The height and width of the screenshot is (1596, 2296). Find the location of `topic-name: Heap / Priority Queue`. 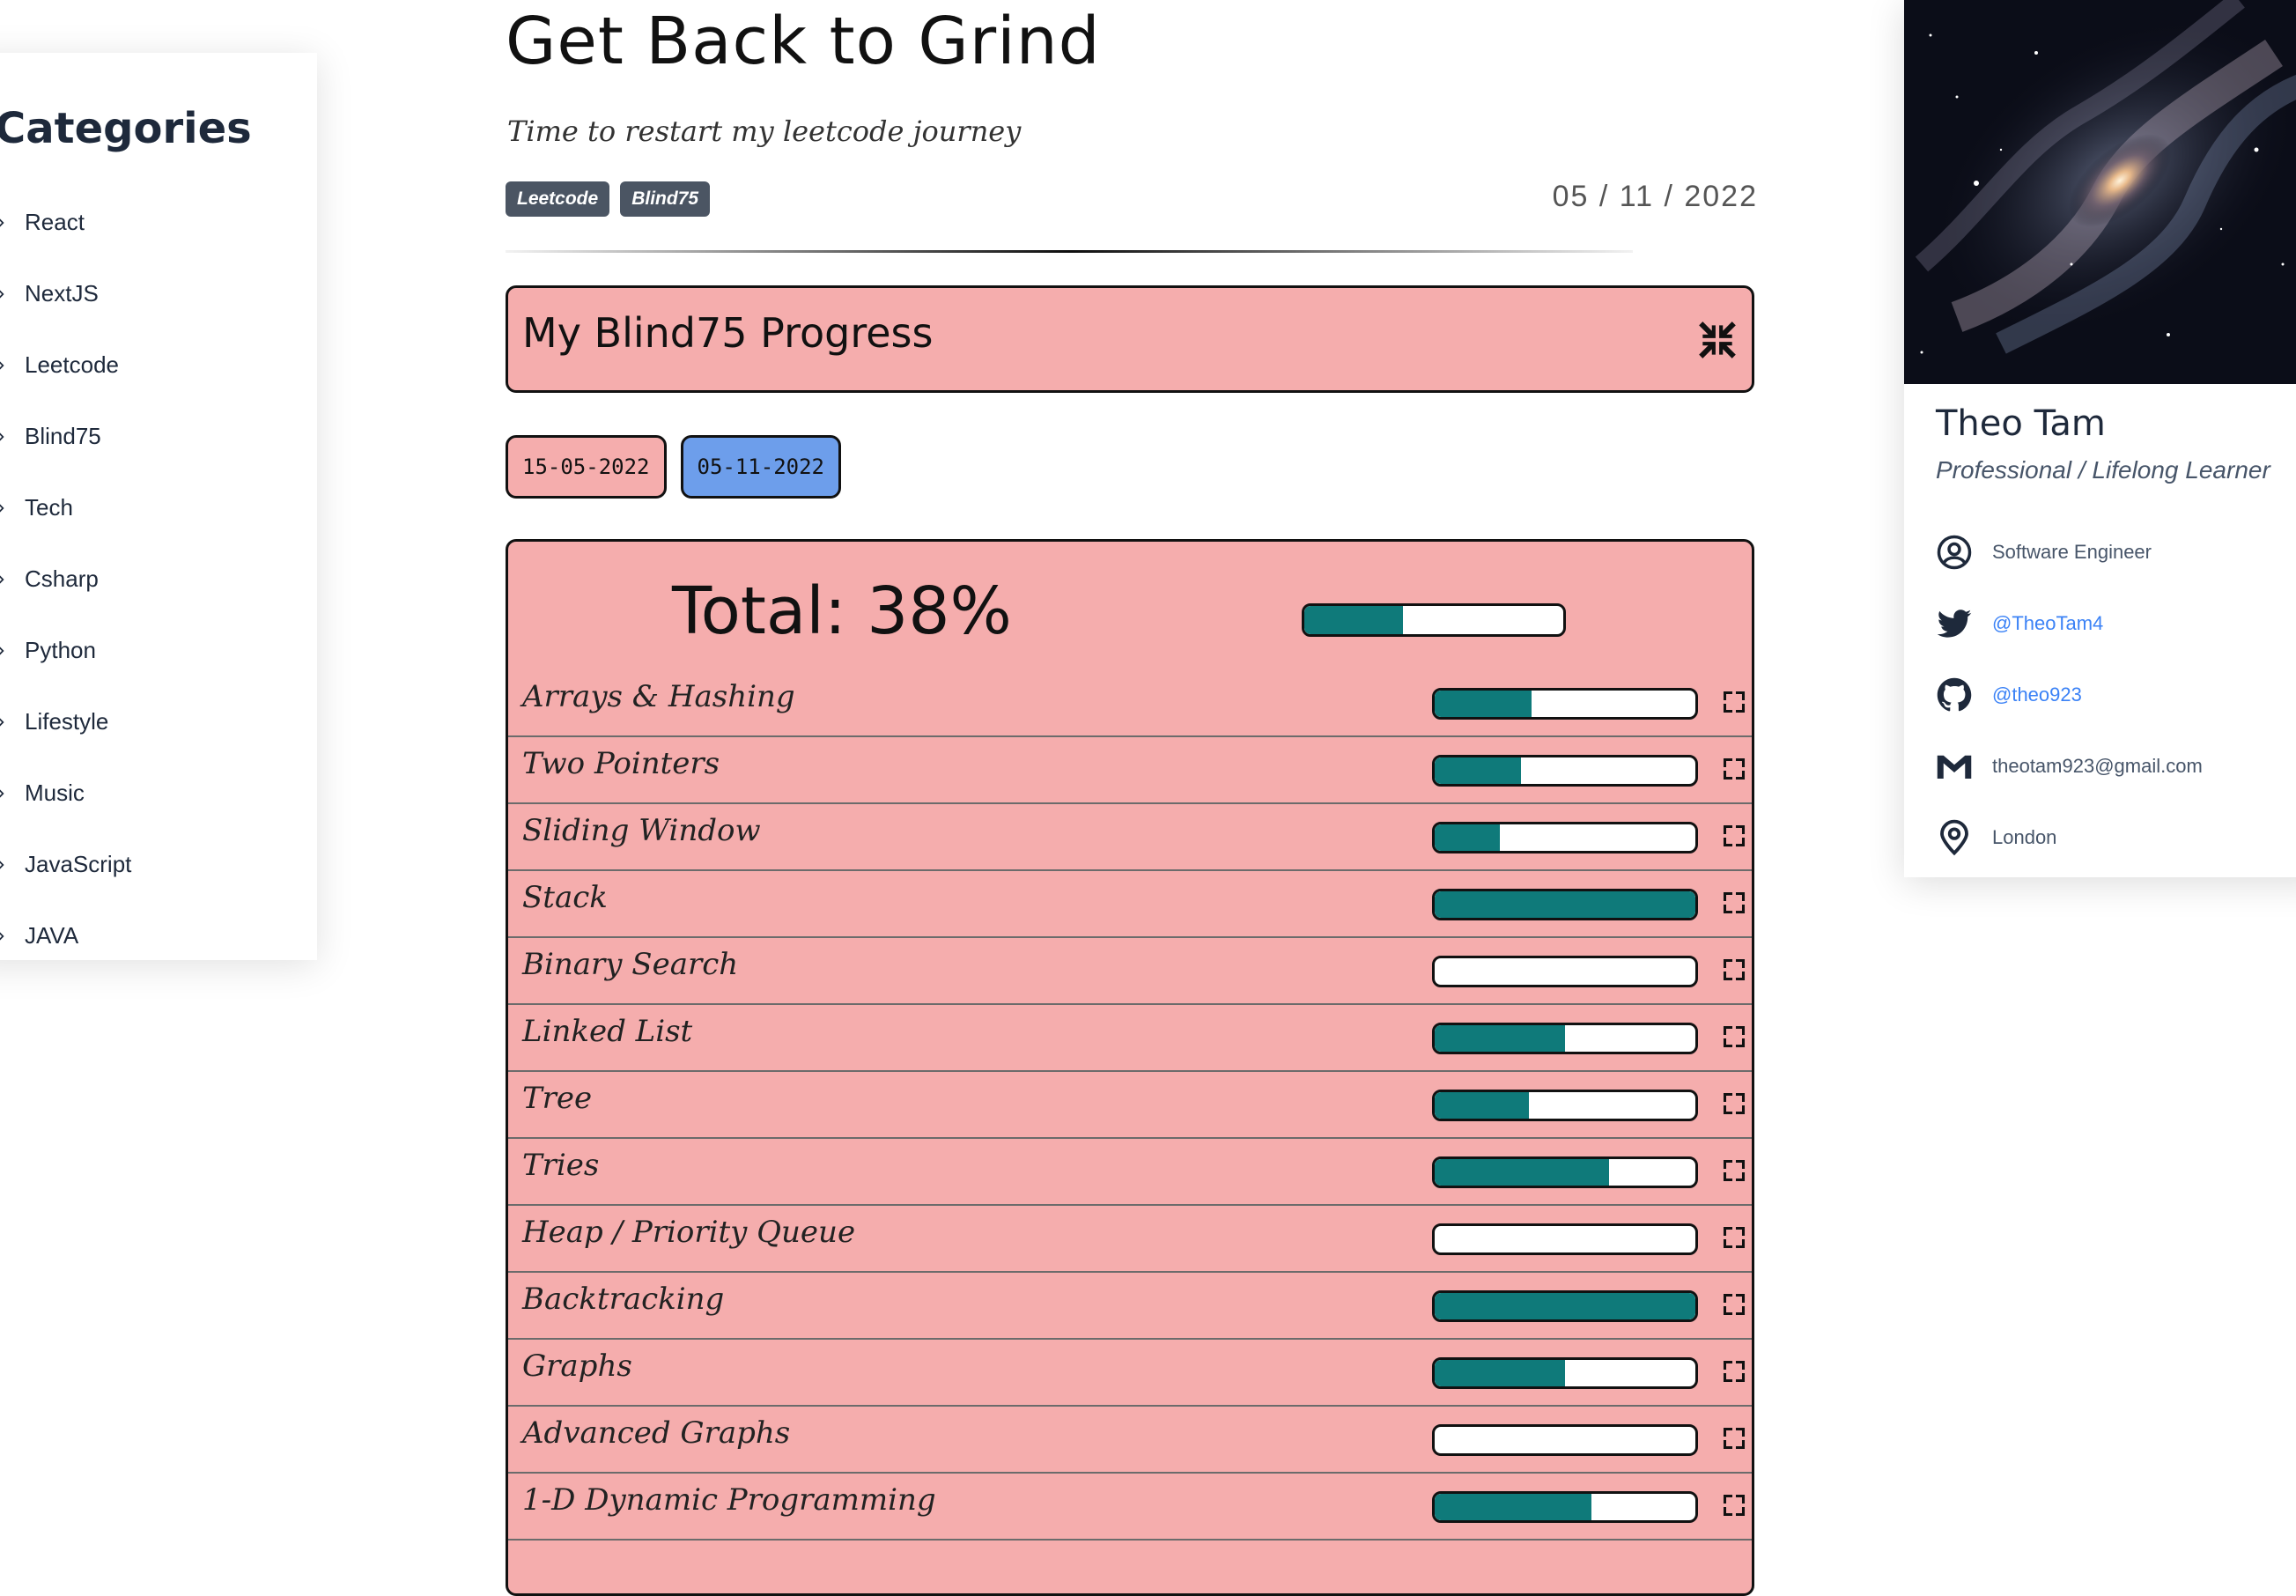

topic-name: Heap / Priority Queue is located at coordinates (689, 1232).